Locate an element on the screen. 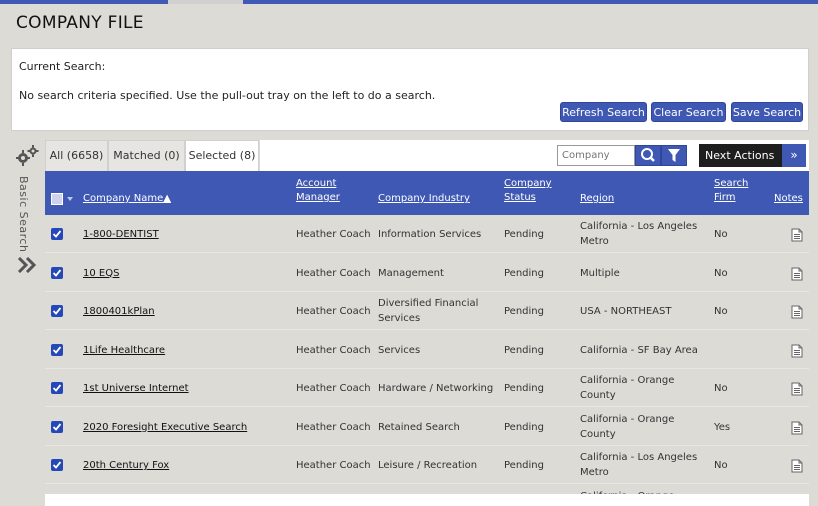  filter-icon is located at coordinates (674, 155).